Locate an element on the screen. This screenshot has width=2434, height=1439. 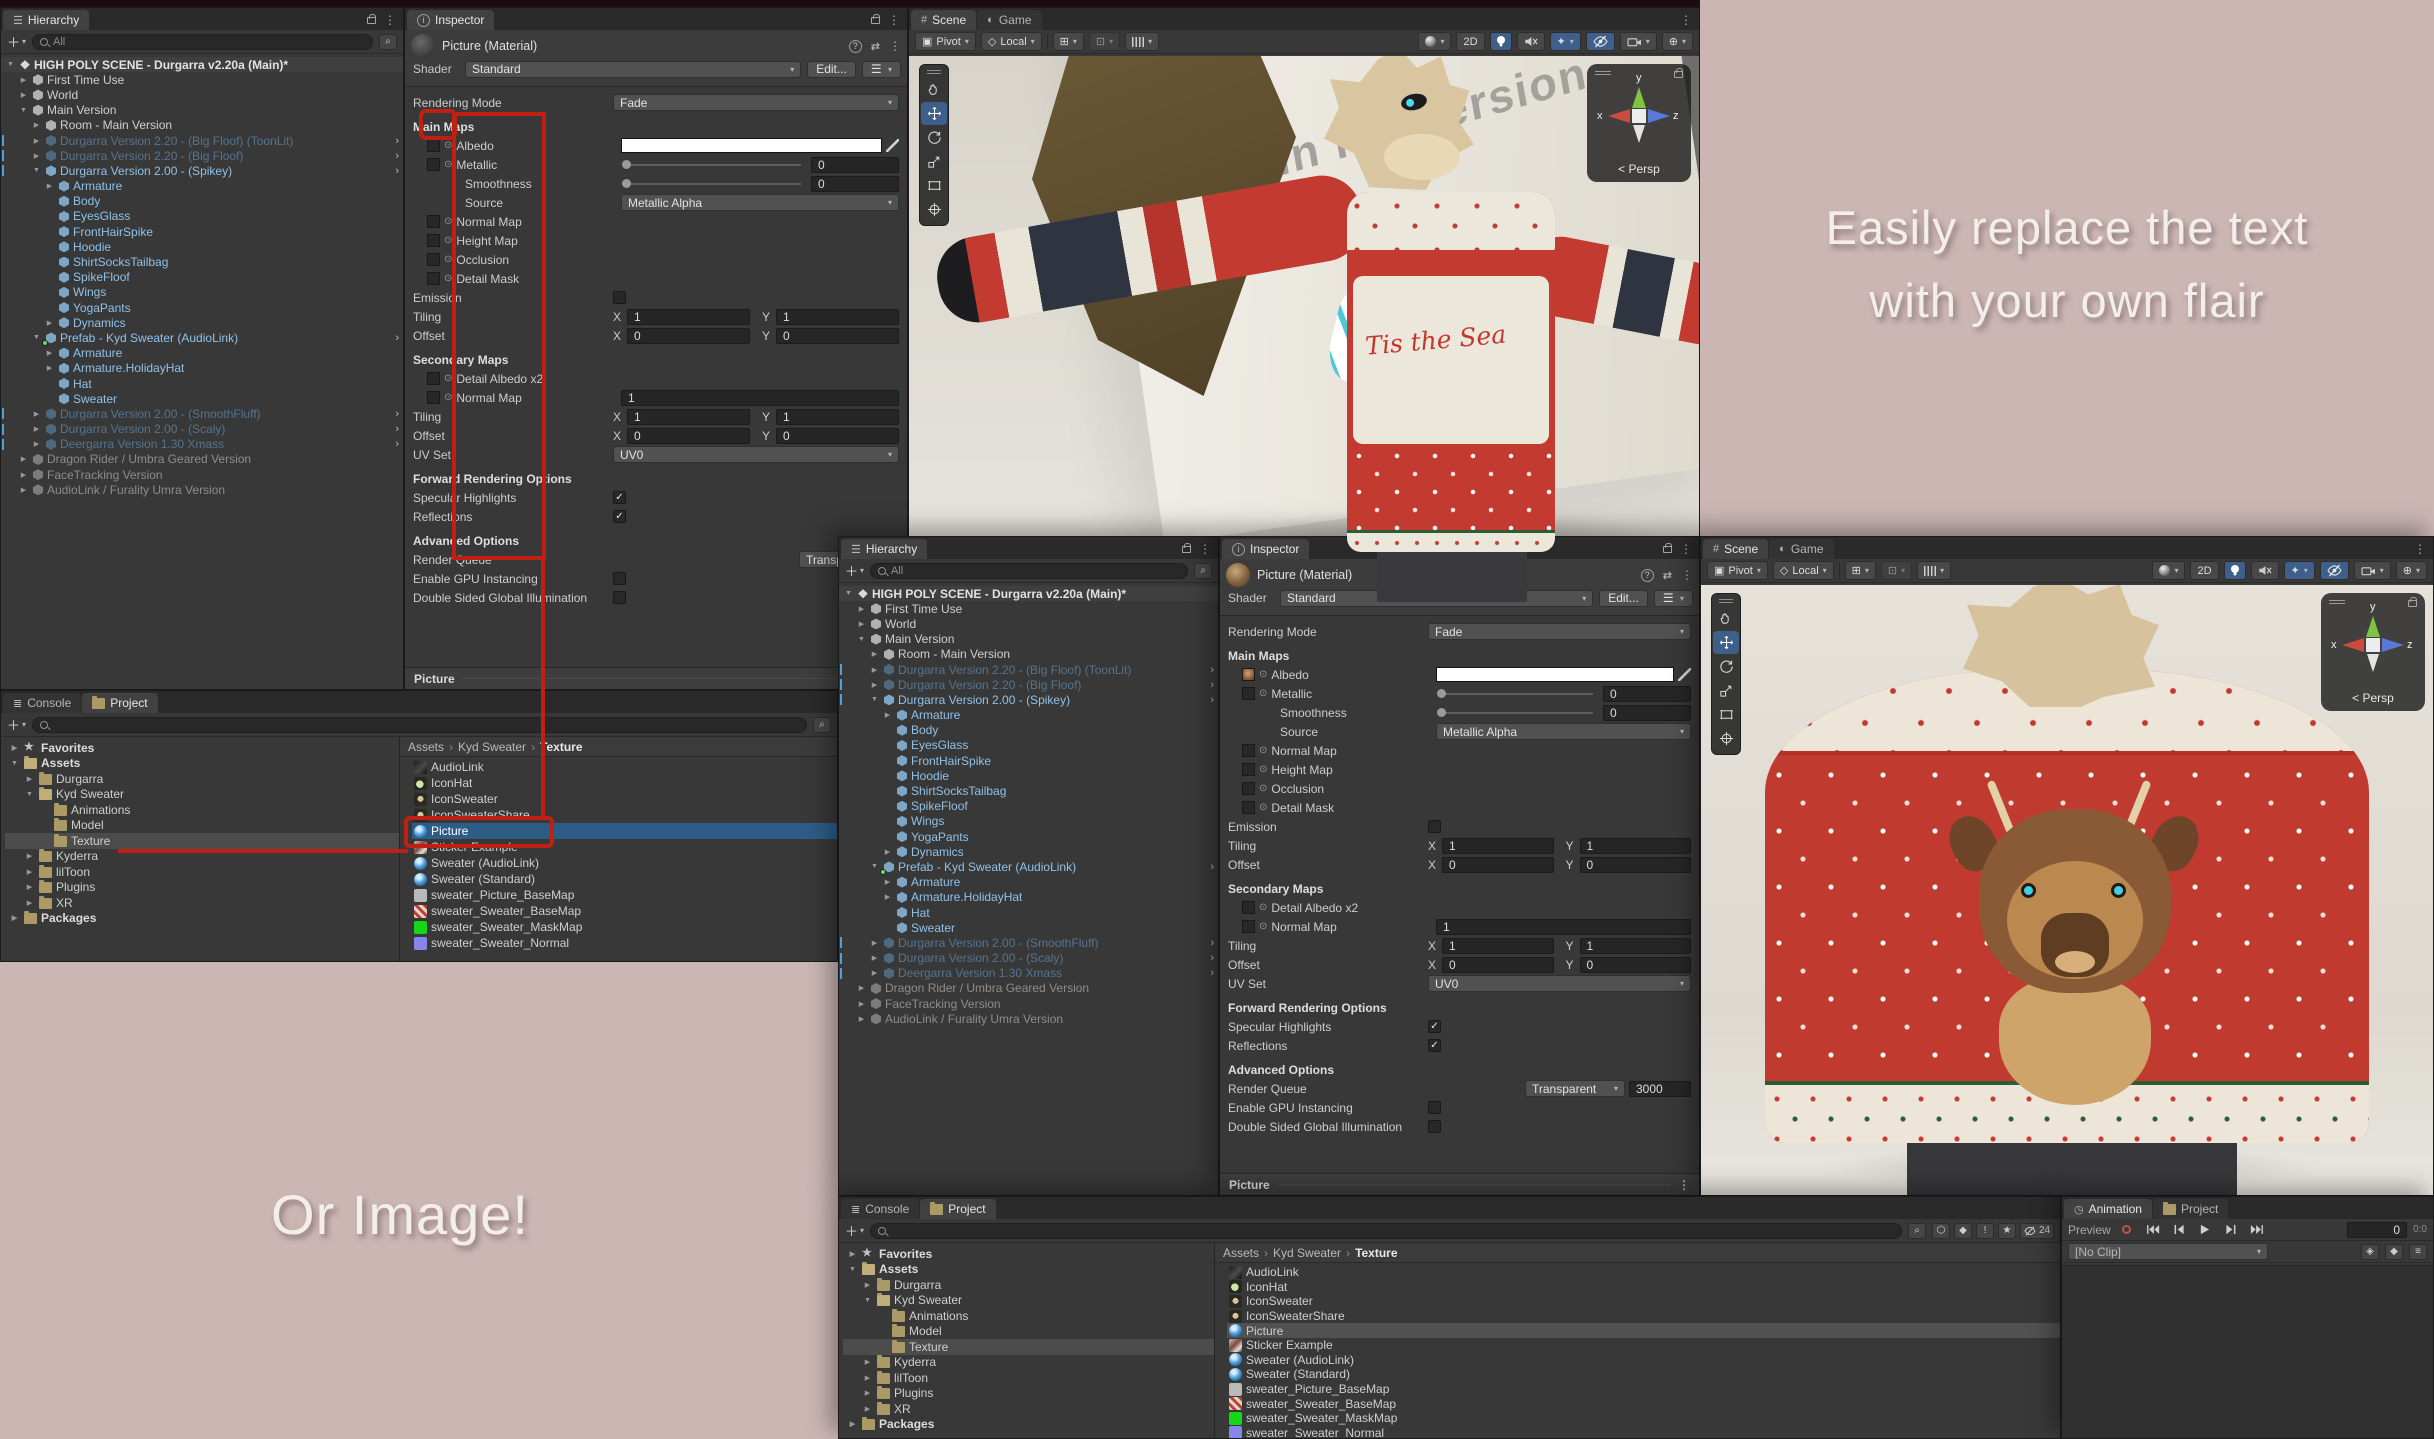
asset-row: AudioLink is located at coordinates (624, 767).